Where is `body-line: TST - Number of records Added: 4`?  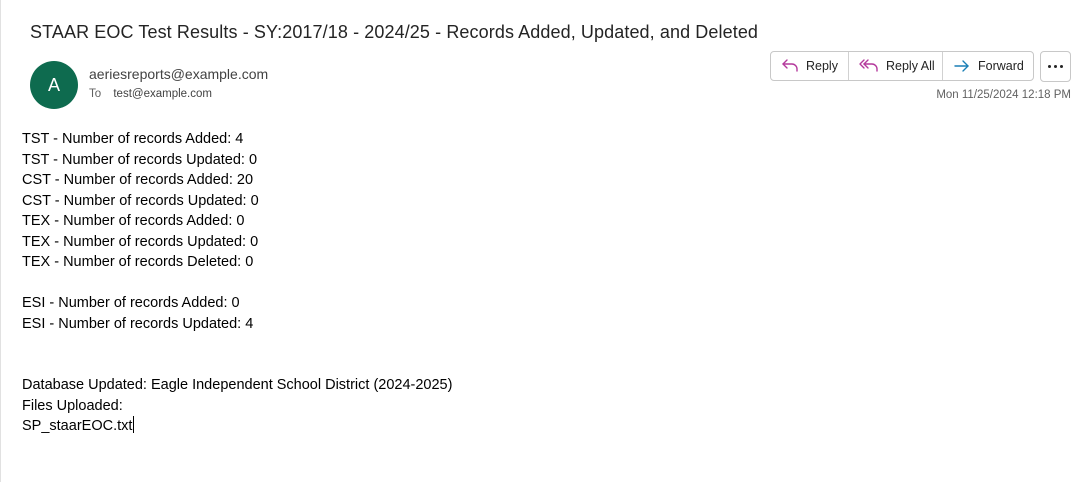 body-line: TST - Number of records Added: 4 is located at coordinates (133, 139).